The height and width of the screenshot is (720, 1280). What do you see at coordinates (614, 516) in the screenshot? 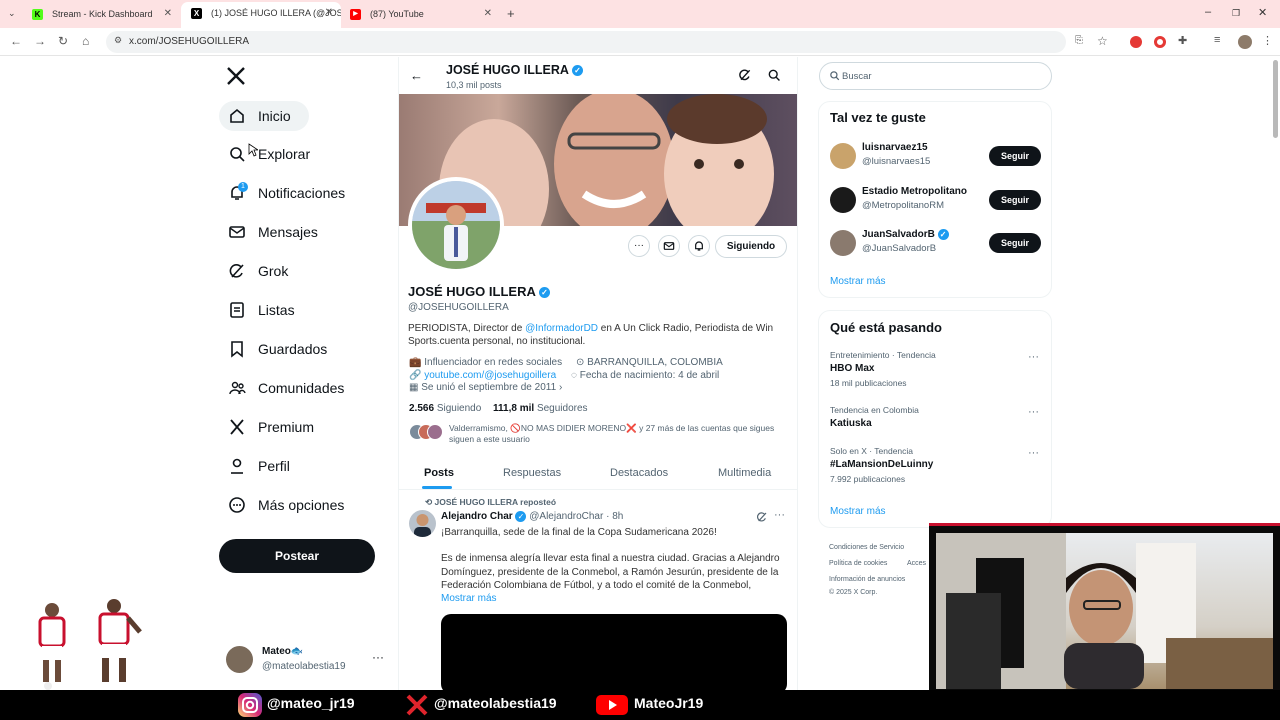
I see `post-time: · 8h` at bounding box center [614, 516].